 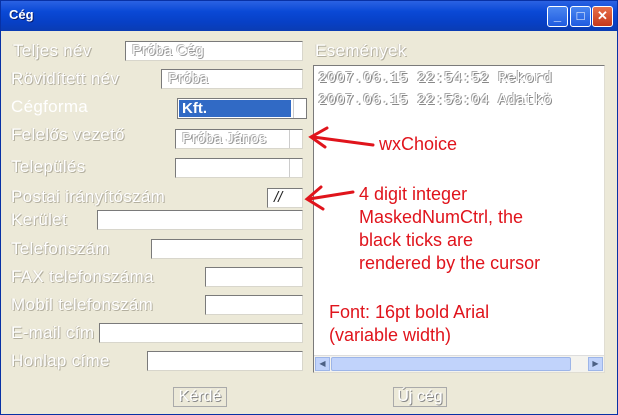 I want to click on query-button: Kérdé, so click(x=200, y=397).